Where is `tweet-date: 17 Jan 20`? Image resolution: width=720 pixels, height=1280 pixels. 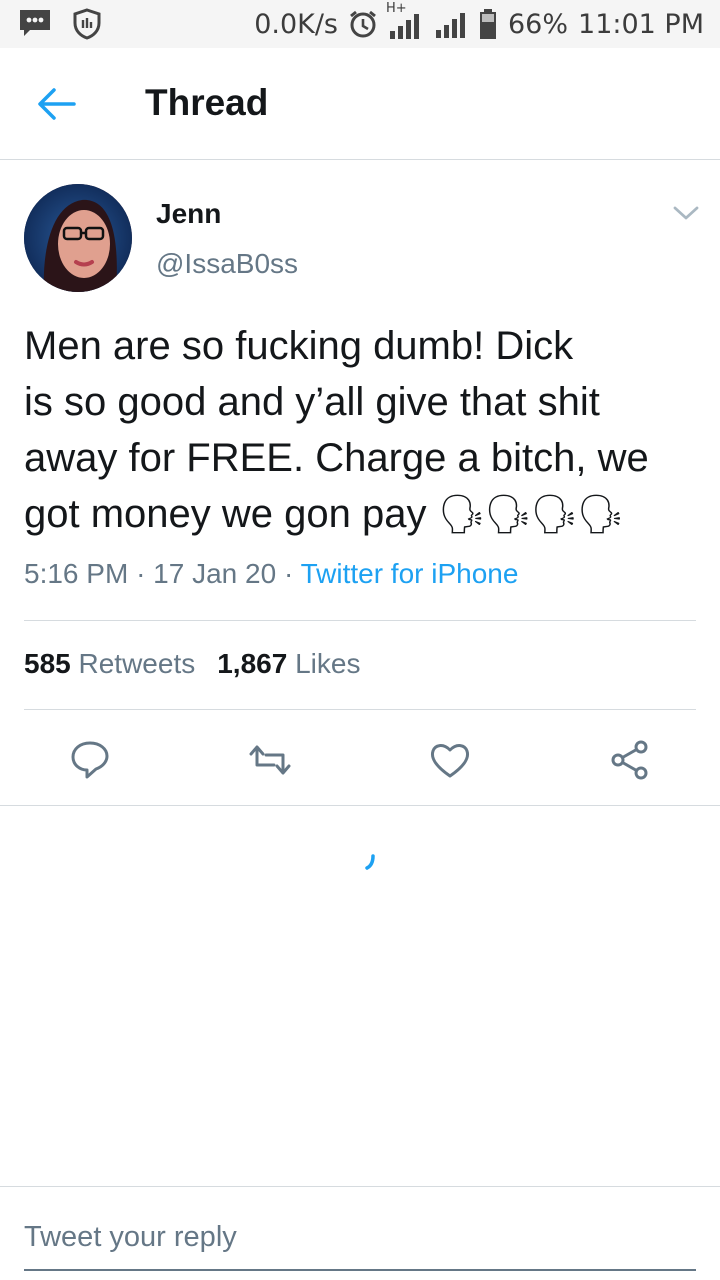 tweet-date: 17 Jan 20 is located at coordinates (215, 573).